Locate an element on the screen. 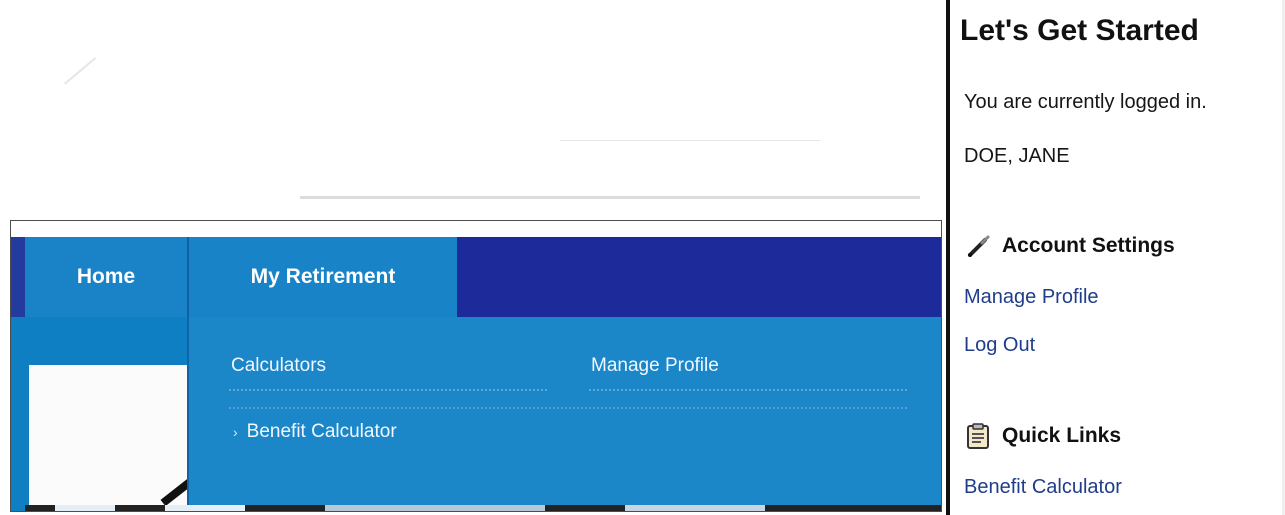 Image resolution: width=1285 pixels, height=515 pixels. pen-icon is located at coordinates (978, 246).